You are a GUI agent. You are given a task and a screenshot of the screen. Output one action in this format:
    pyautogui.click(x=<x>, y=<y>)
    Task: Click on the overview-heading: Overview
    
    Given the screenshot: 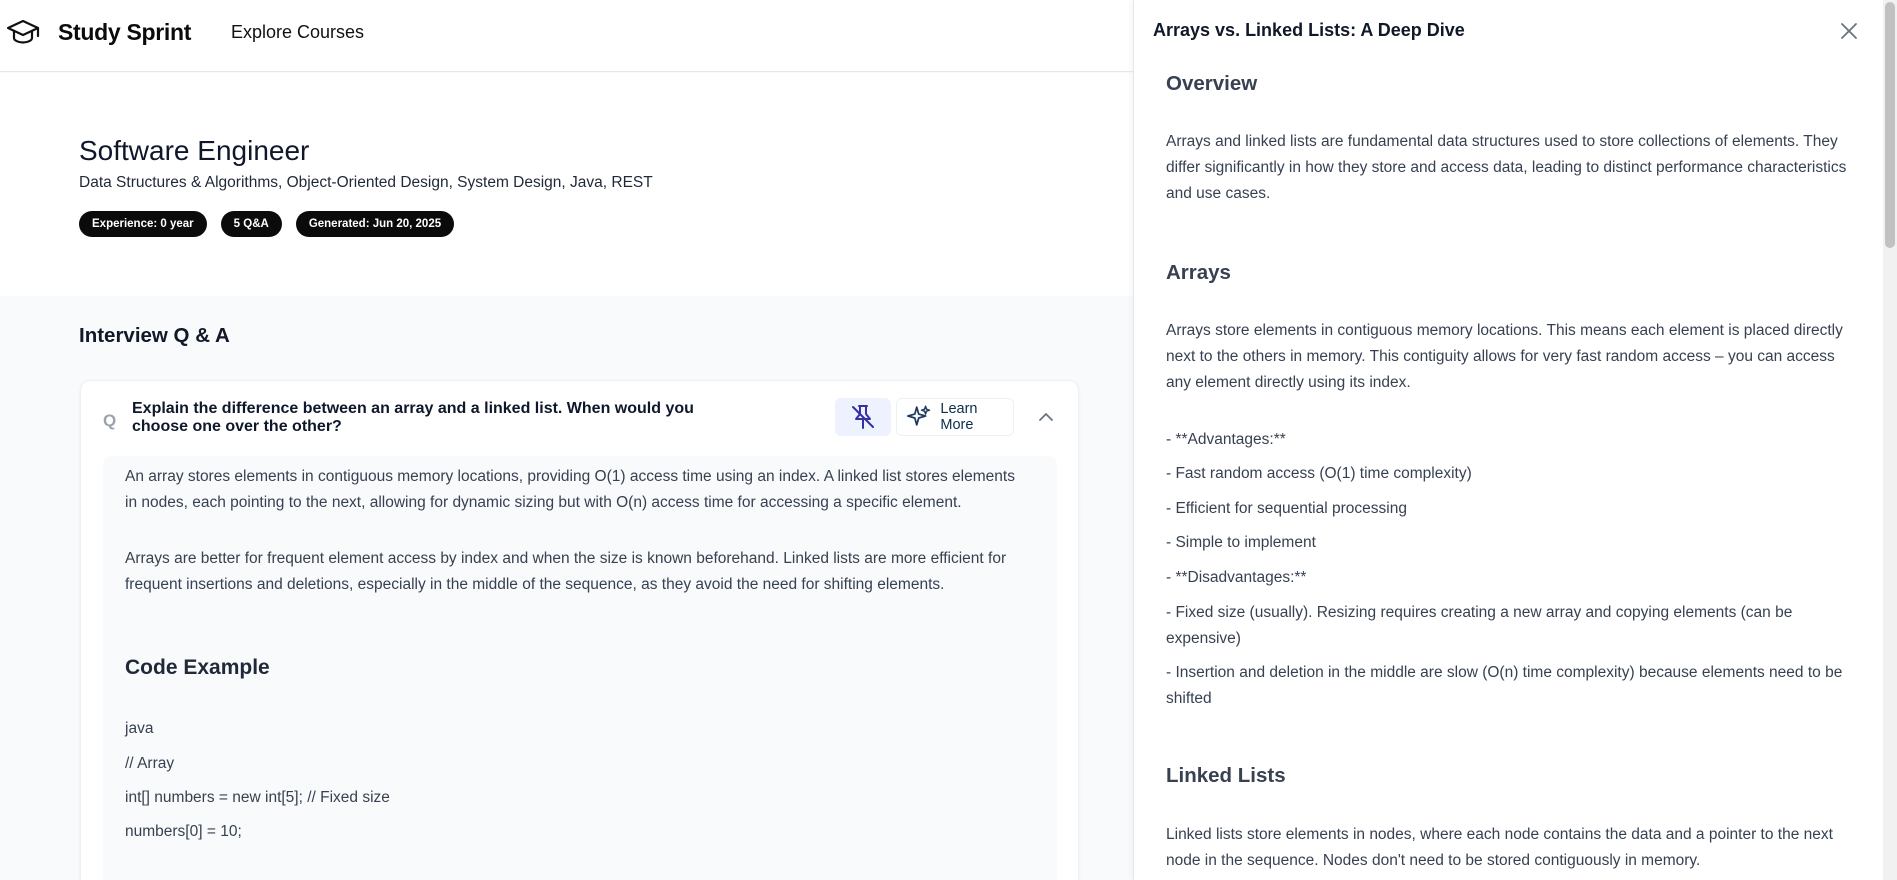 What is the action you would take?
    pyautogui.click(x=1212, y=83)
    